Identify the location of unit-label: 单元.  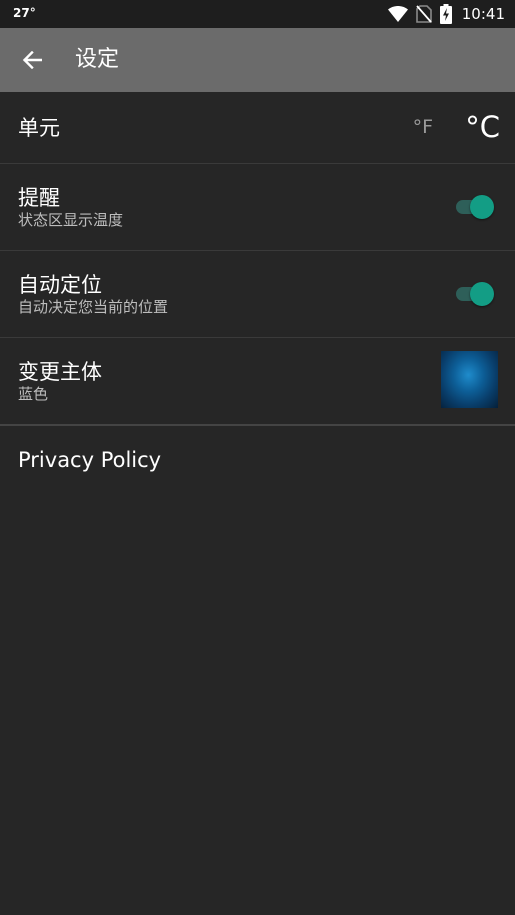
(39, 128).